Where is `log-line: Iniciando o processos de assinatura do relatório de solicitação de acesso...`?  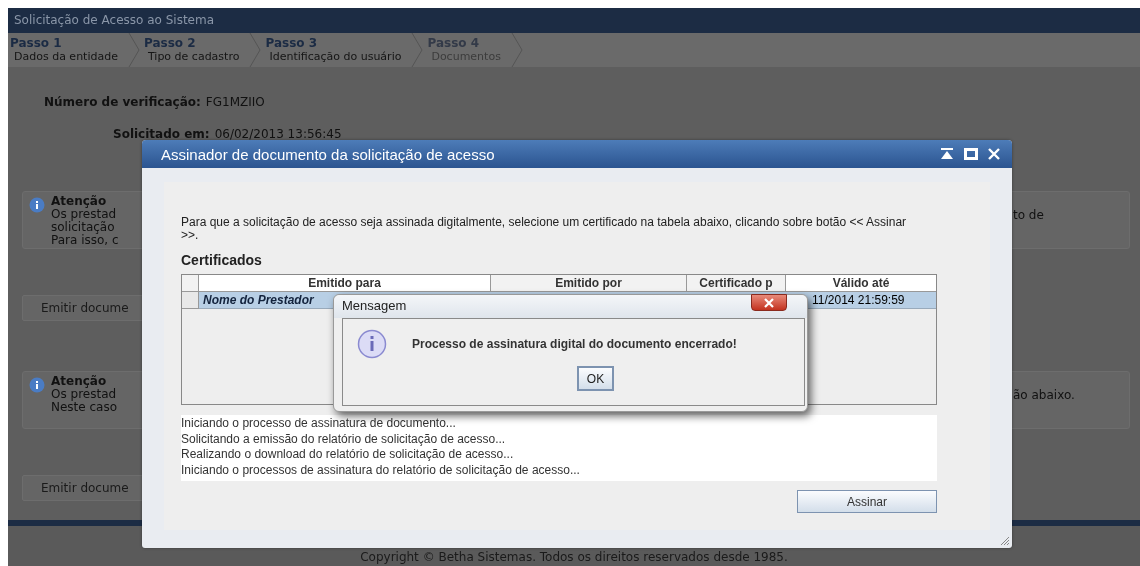 log-line: Iniciando o processos de assinatura do relatório de solicitação de acesso... is located at coordinates (381, 470).